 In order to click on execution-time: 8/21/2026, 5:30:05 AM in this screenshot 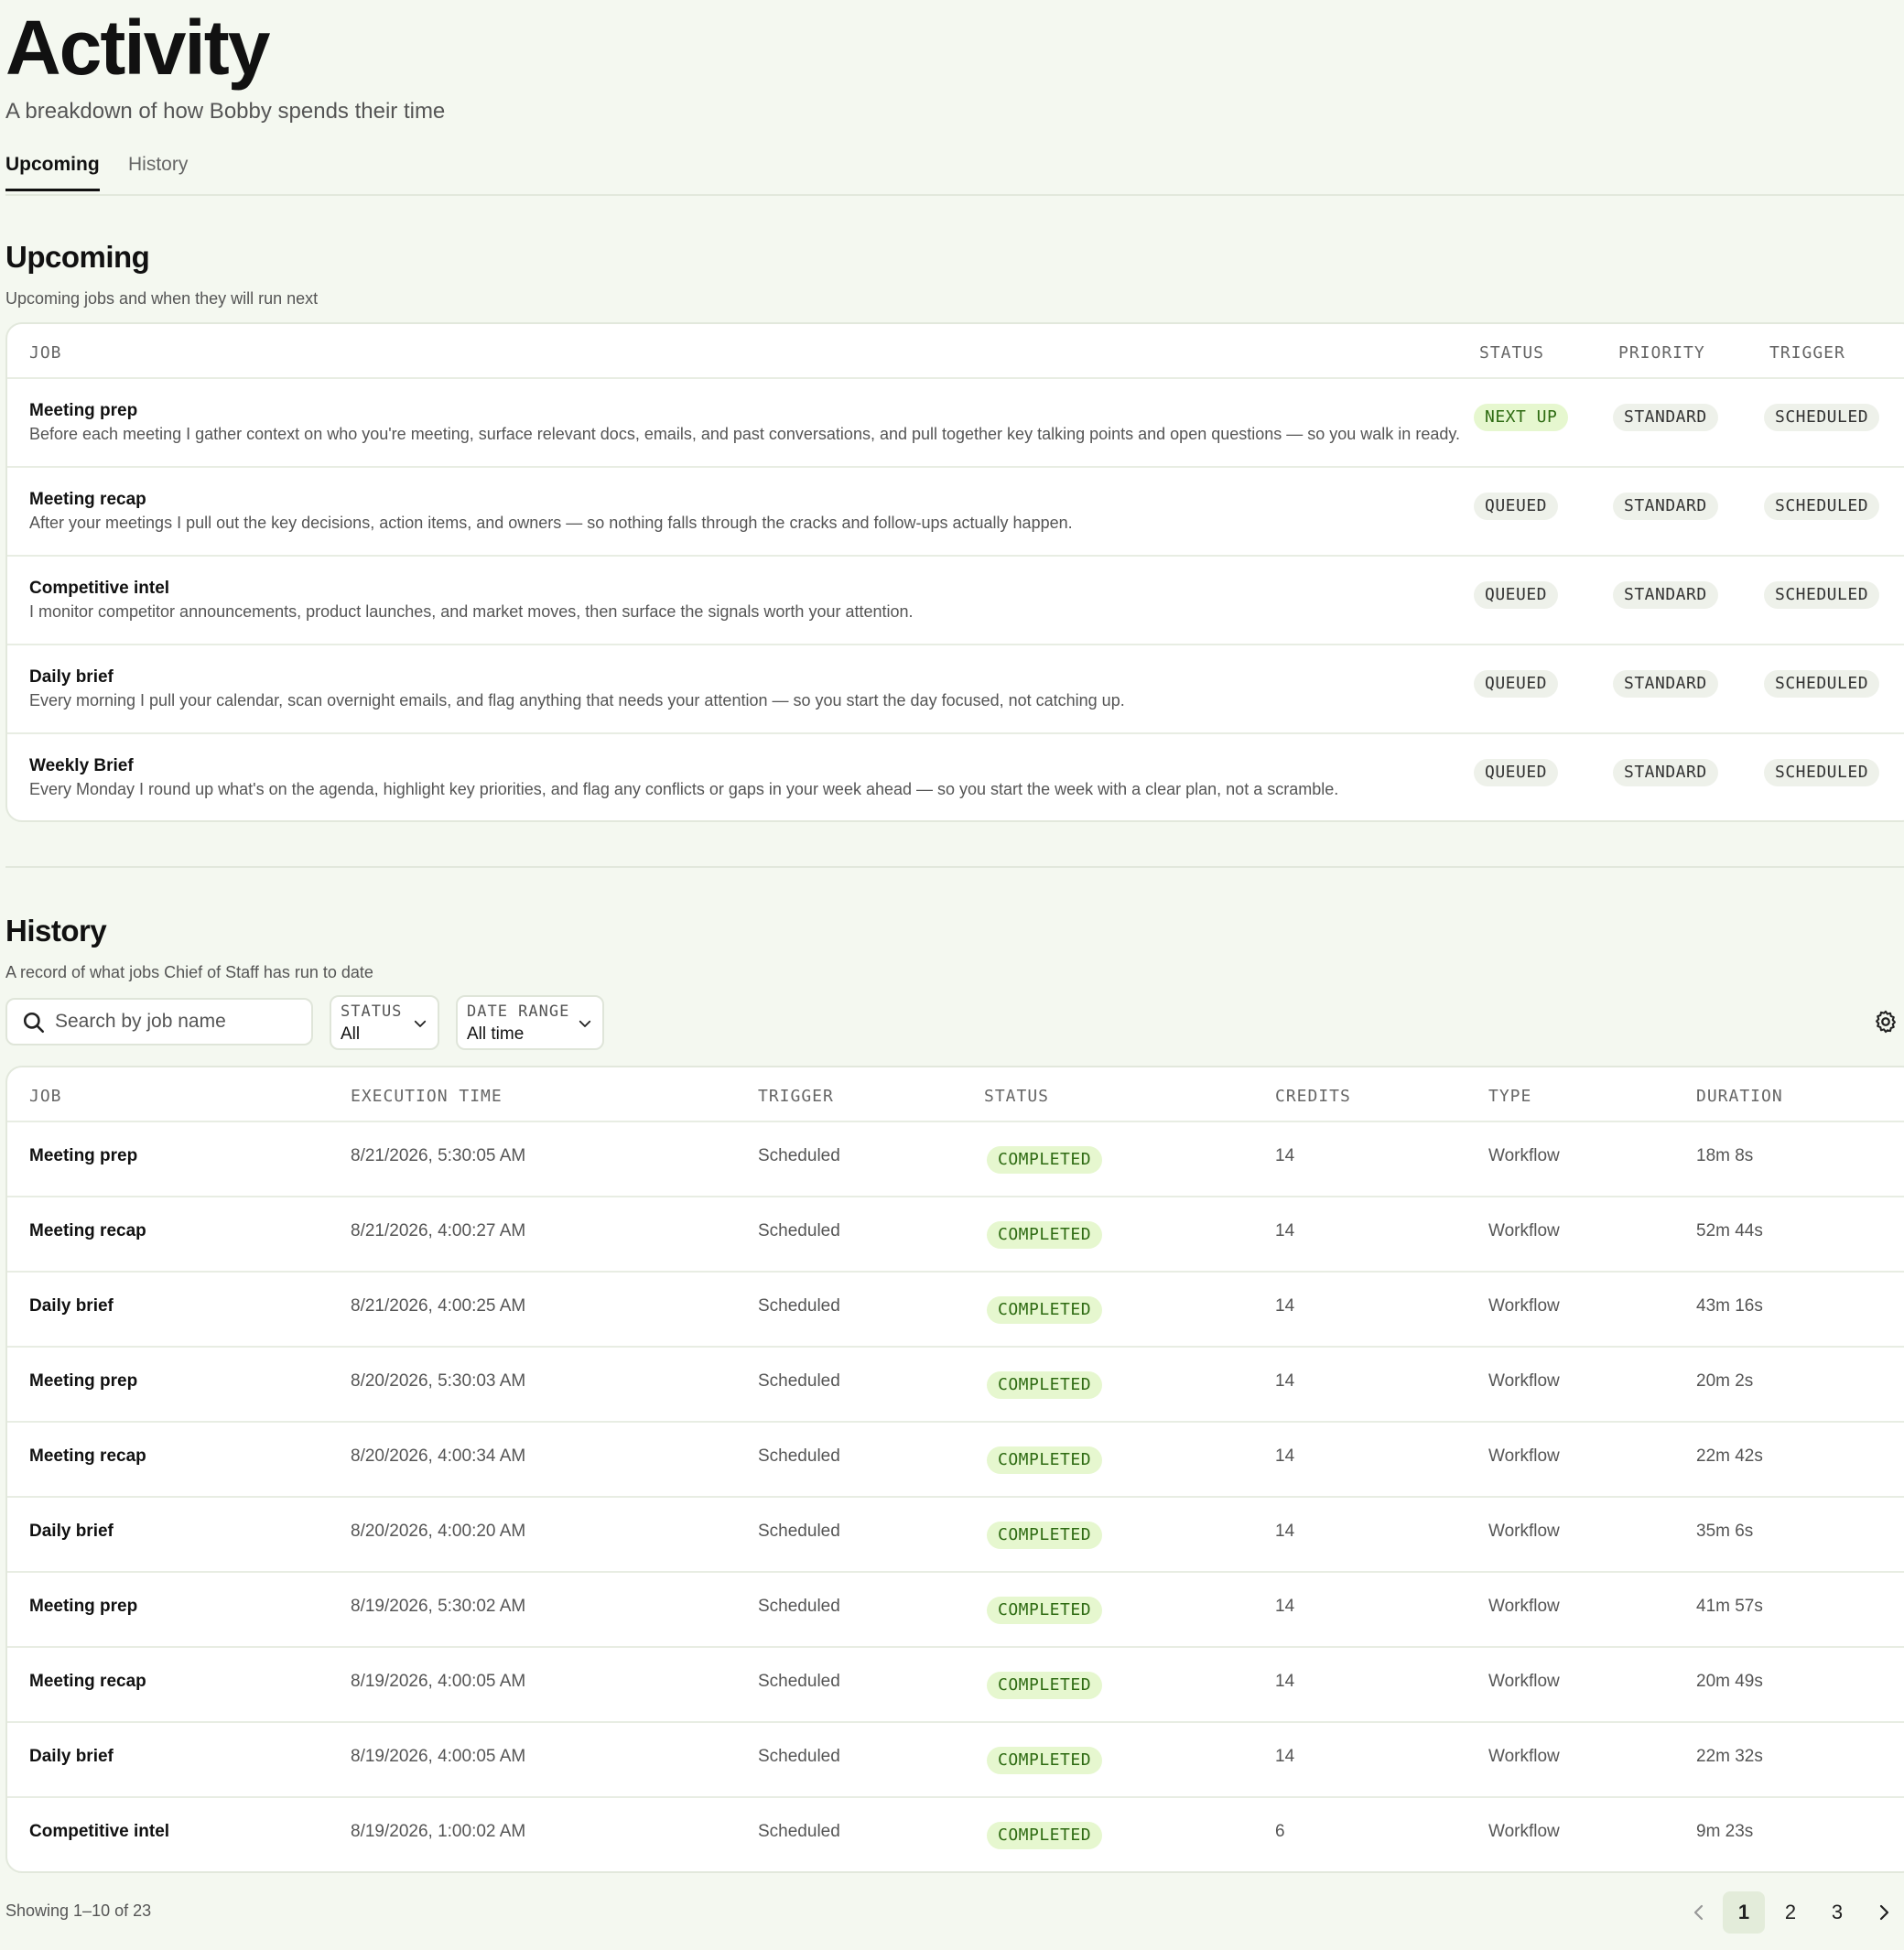, I will do `click(438, 1155)`.